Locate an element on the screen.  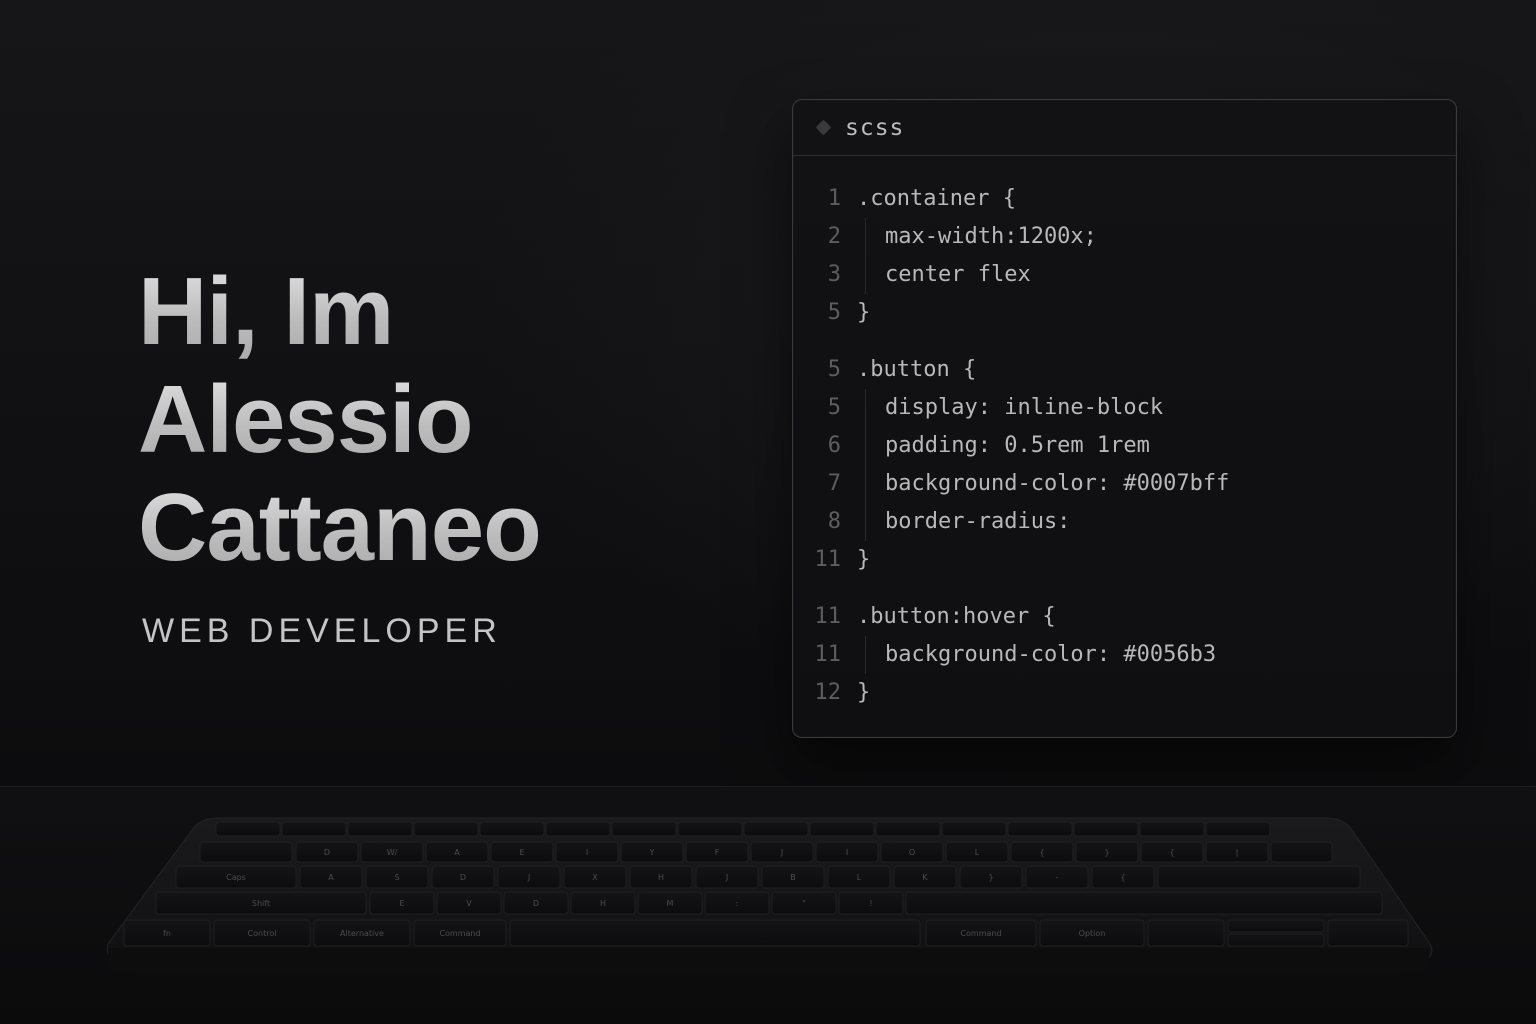
code-line: 11 background-color: #0056b3 is located at coordinates (1124, 655).